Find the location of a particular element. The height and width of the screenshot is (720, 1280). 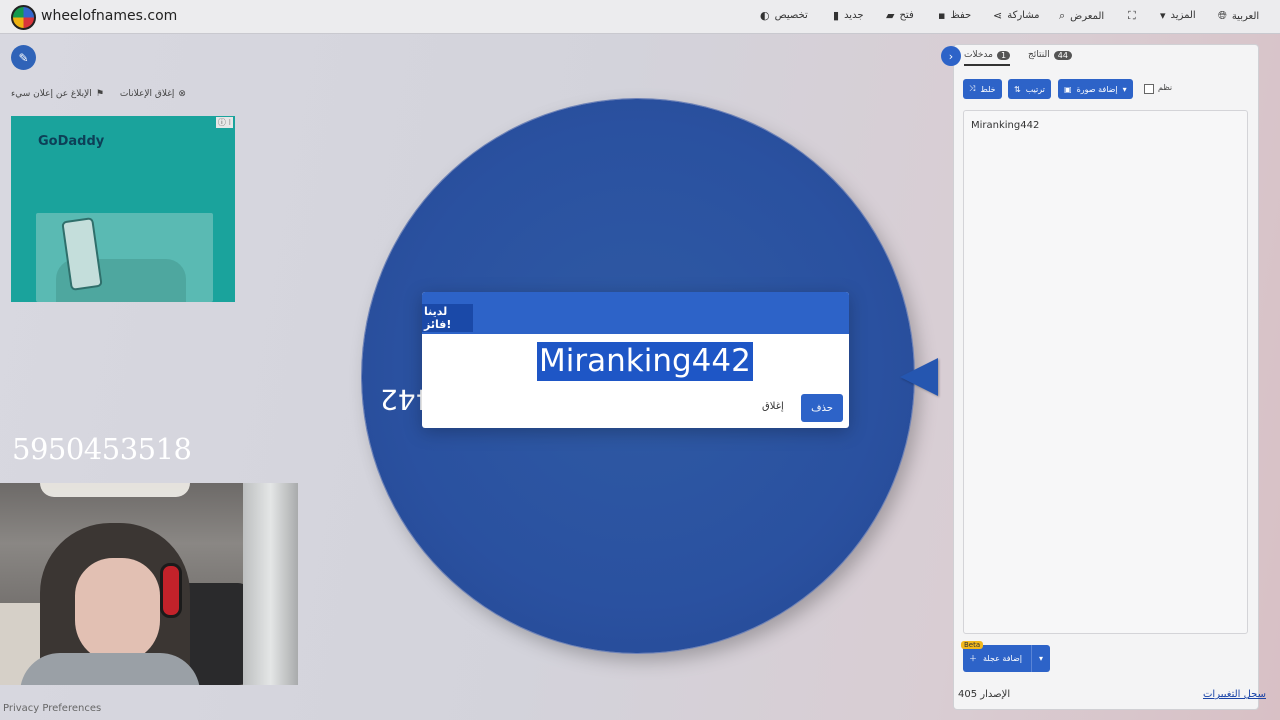

sort-label: ترتيب is located at coordinates (1035, 89).